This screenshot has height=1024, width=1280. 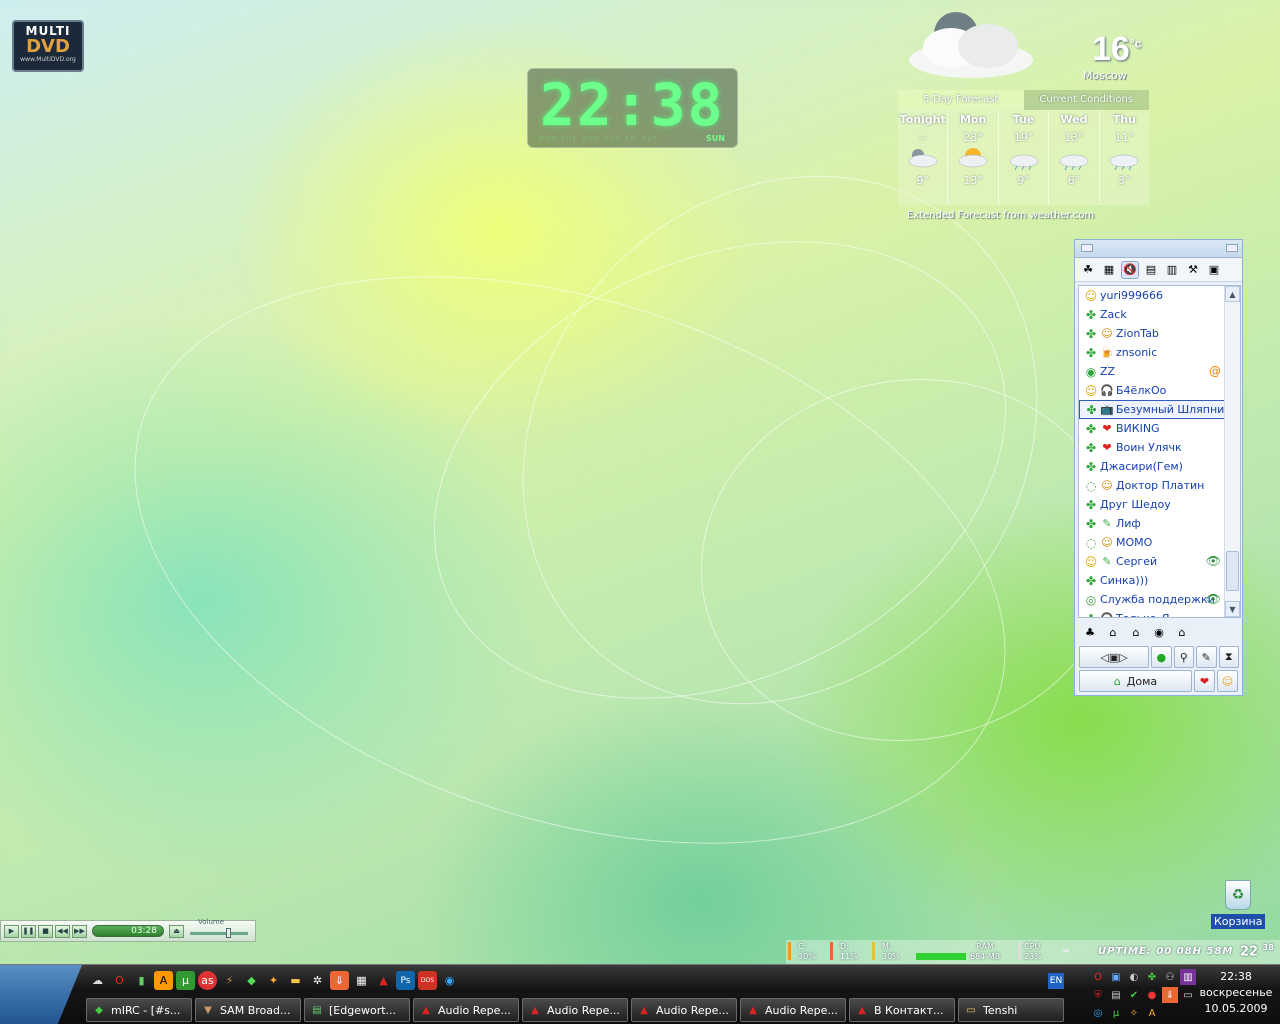 What do you see at coordinates (1151, 270) in the screenshot?
I see `notes-icon: ▤` at bounding box center [1151, 270].